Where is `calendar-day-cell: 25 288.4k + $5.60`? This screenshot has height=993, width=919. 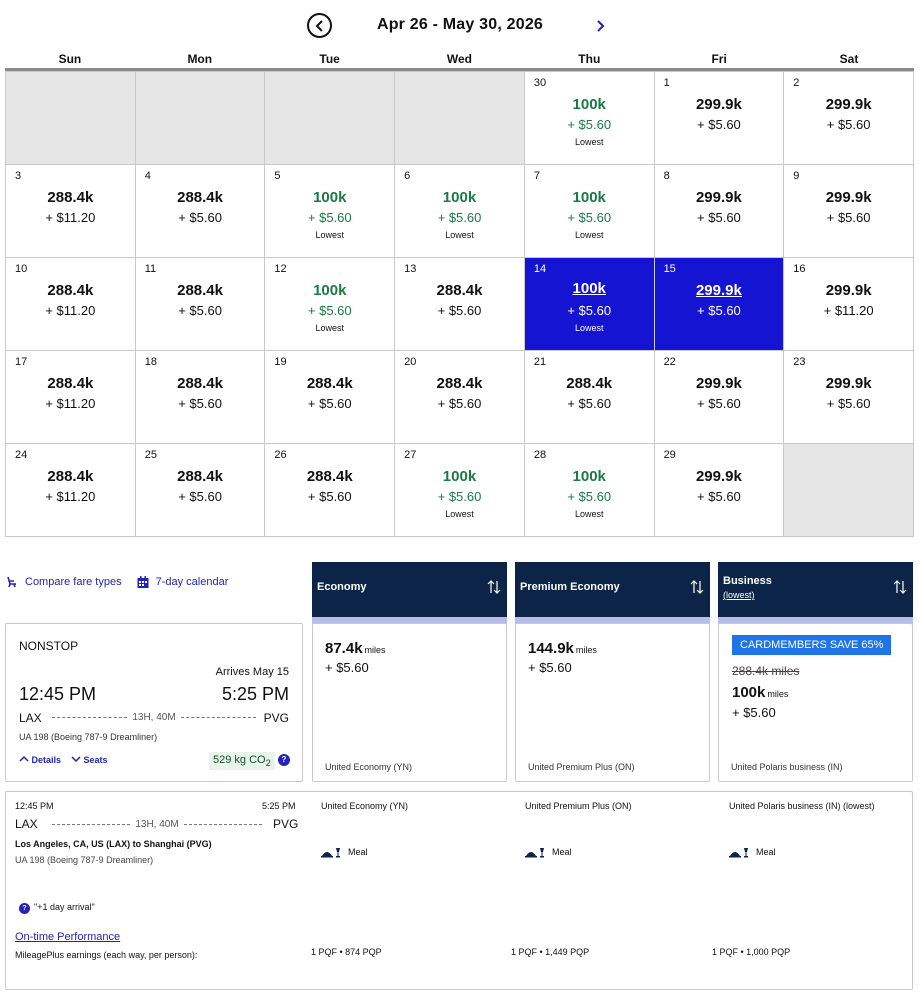 calendar-day-cell: 25 288.4k + $5.60 is located at coordinates (200, 490).